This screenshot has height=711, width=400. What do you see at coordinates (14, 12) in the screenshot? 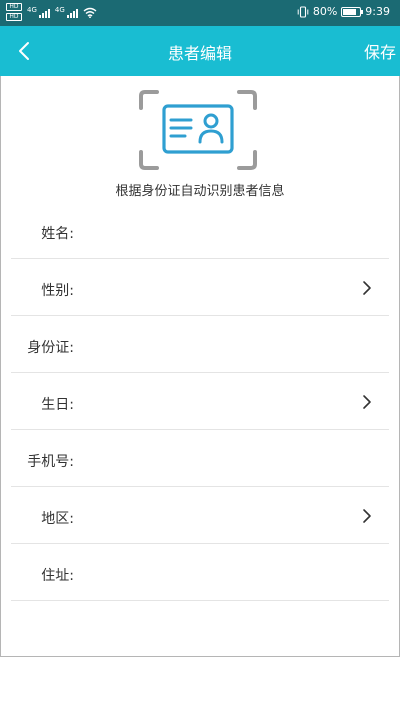
I see `sim-indicators: HD HD` at bounding box center [14, 12].